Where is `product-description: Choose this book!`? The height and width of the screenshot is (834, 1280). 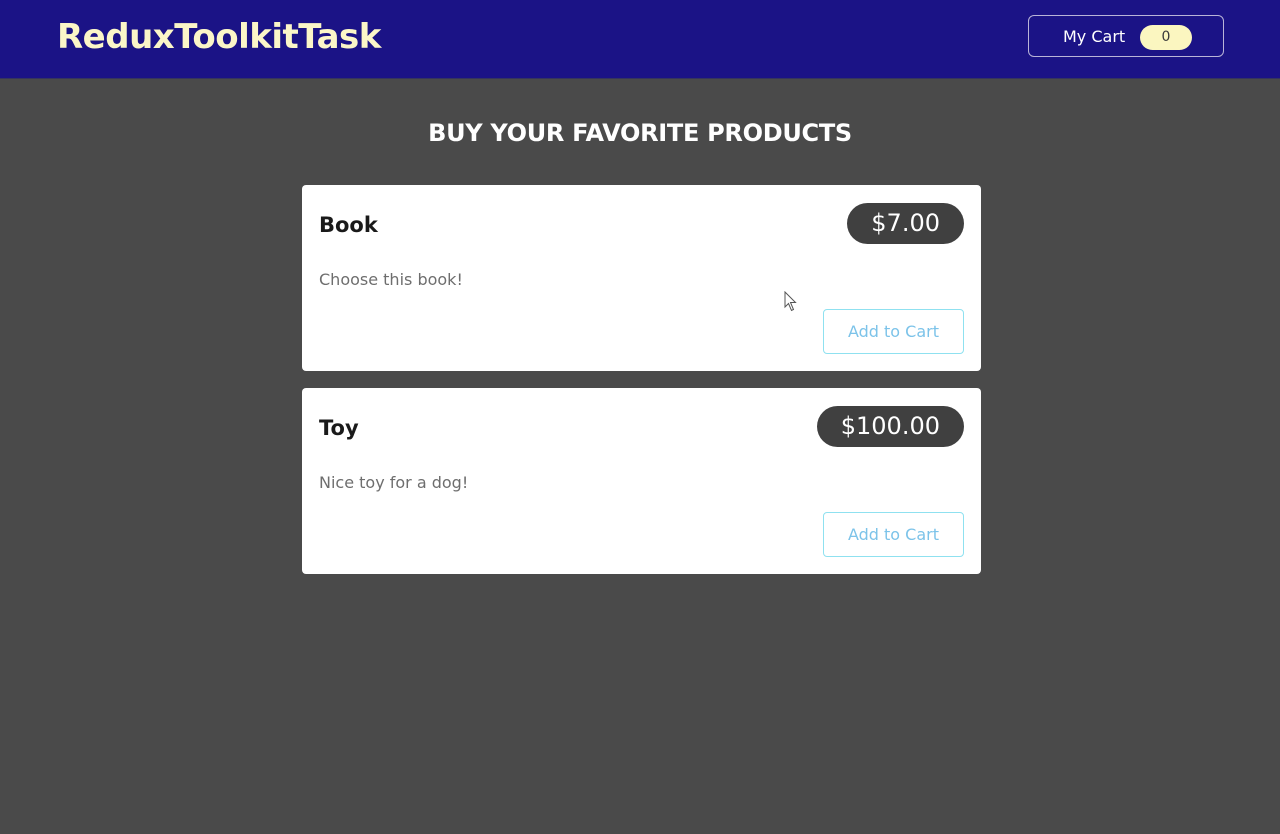
product-description: Choose this book! is located at coordinates (391, 279).